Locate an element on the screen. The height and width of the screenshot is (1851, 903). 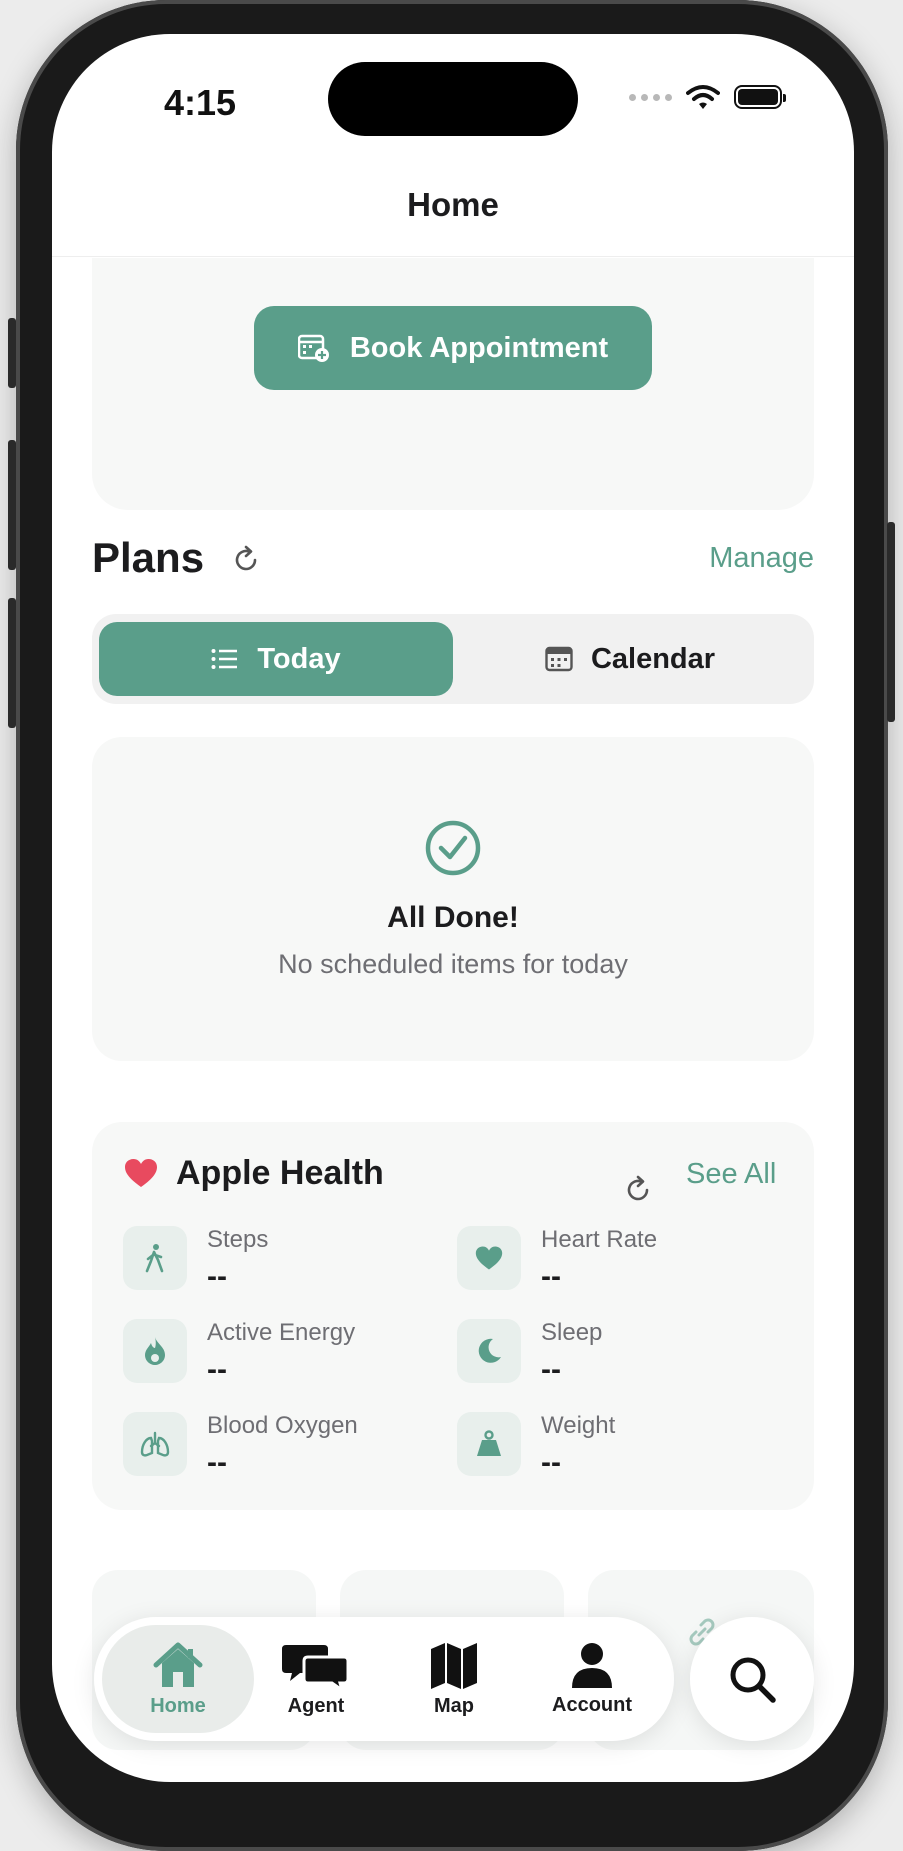
signal-icon is located at coordinates (650, 97).